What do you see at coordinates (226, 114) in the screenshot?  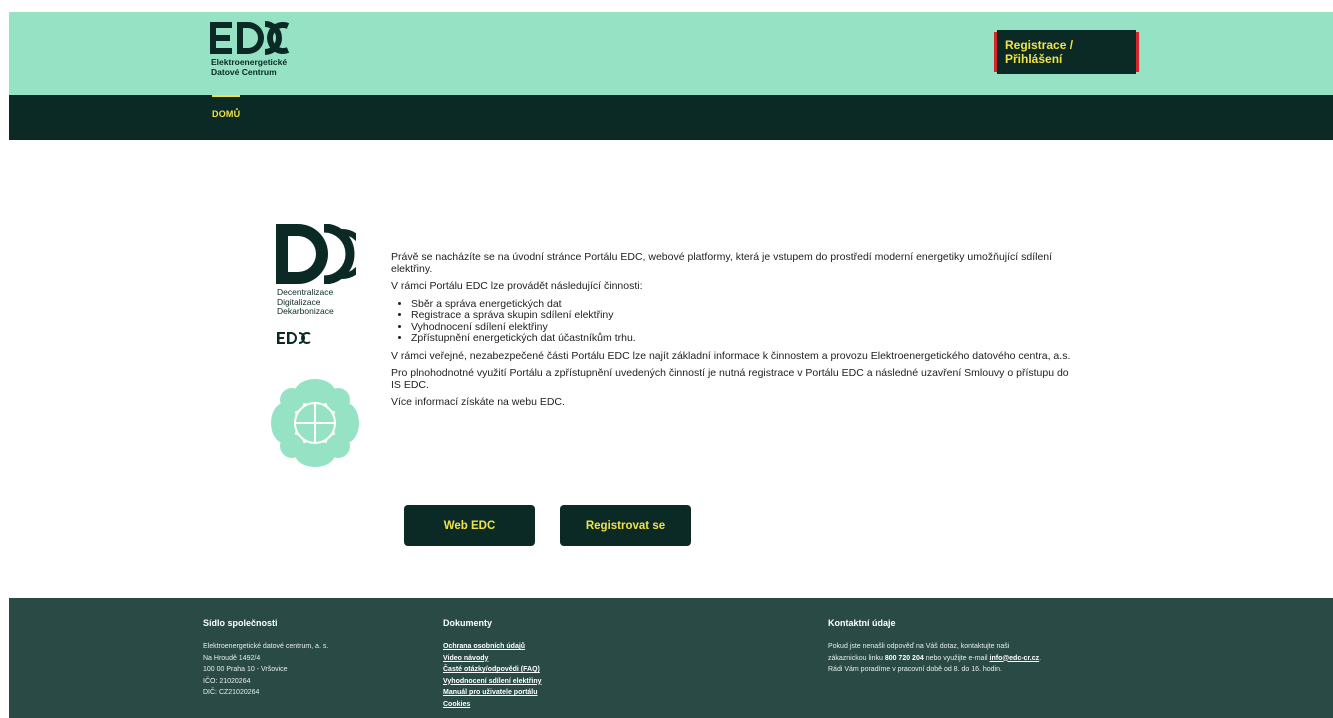 I see `nav-item-home: DOMŮ` at bounding box center [226, 114].